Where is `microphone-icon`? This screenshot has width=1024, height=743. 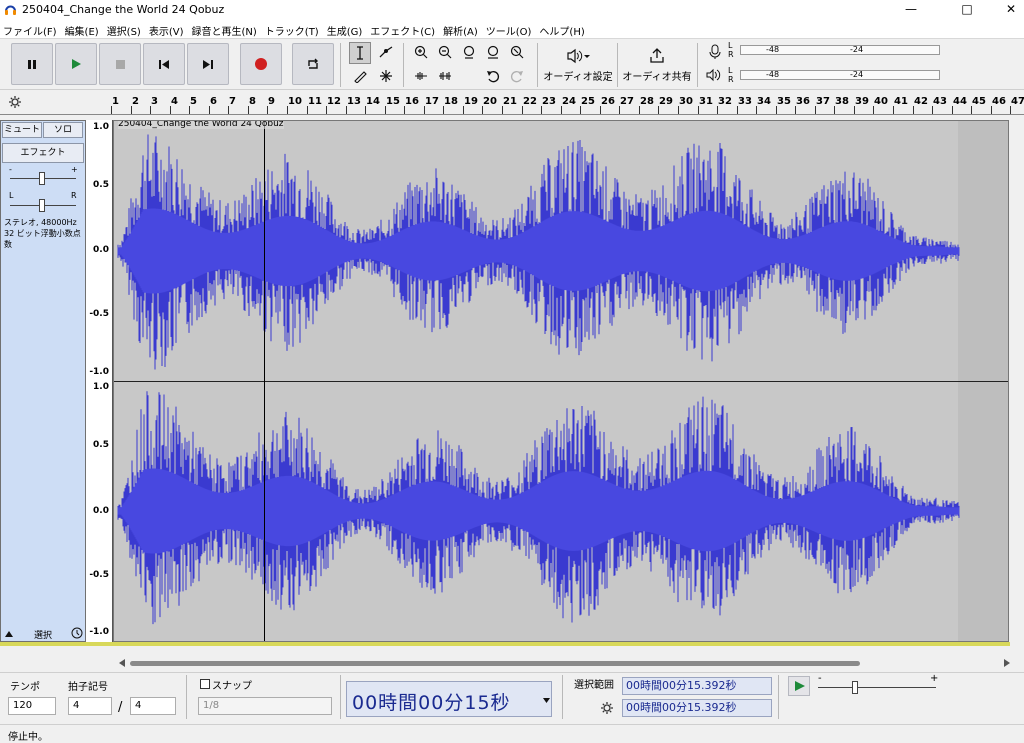
microphone-icon is located at coordinates (715, 52).